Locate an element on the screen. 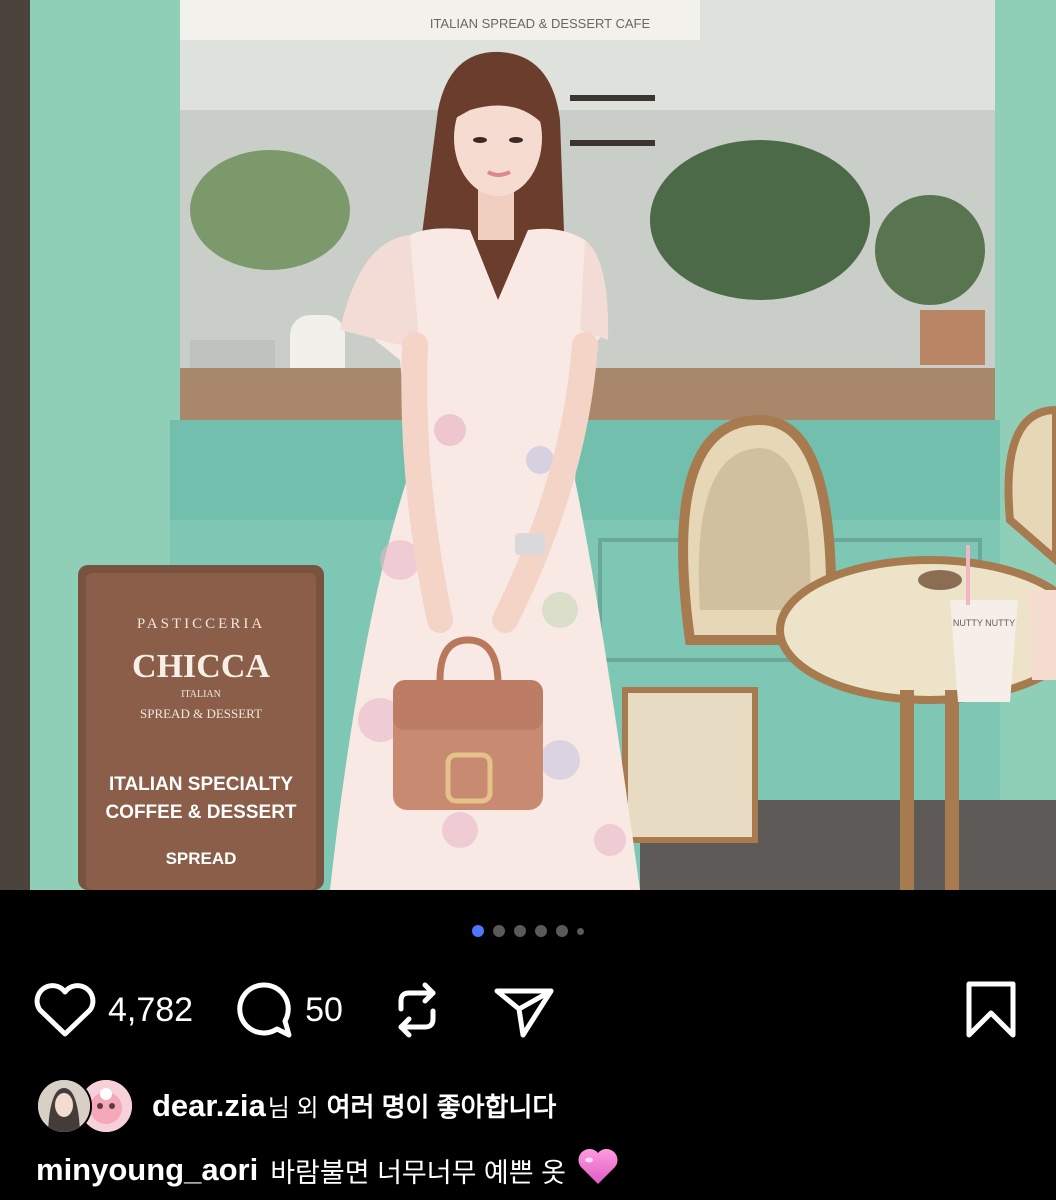  liked-by-suffix: 님 외 is located at coordinates (293, 1108).